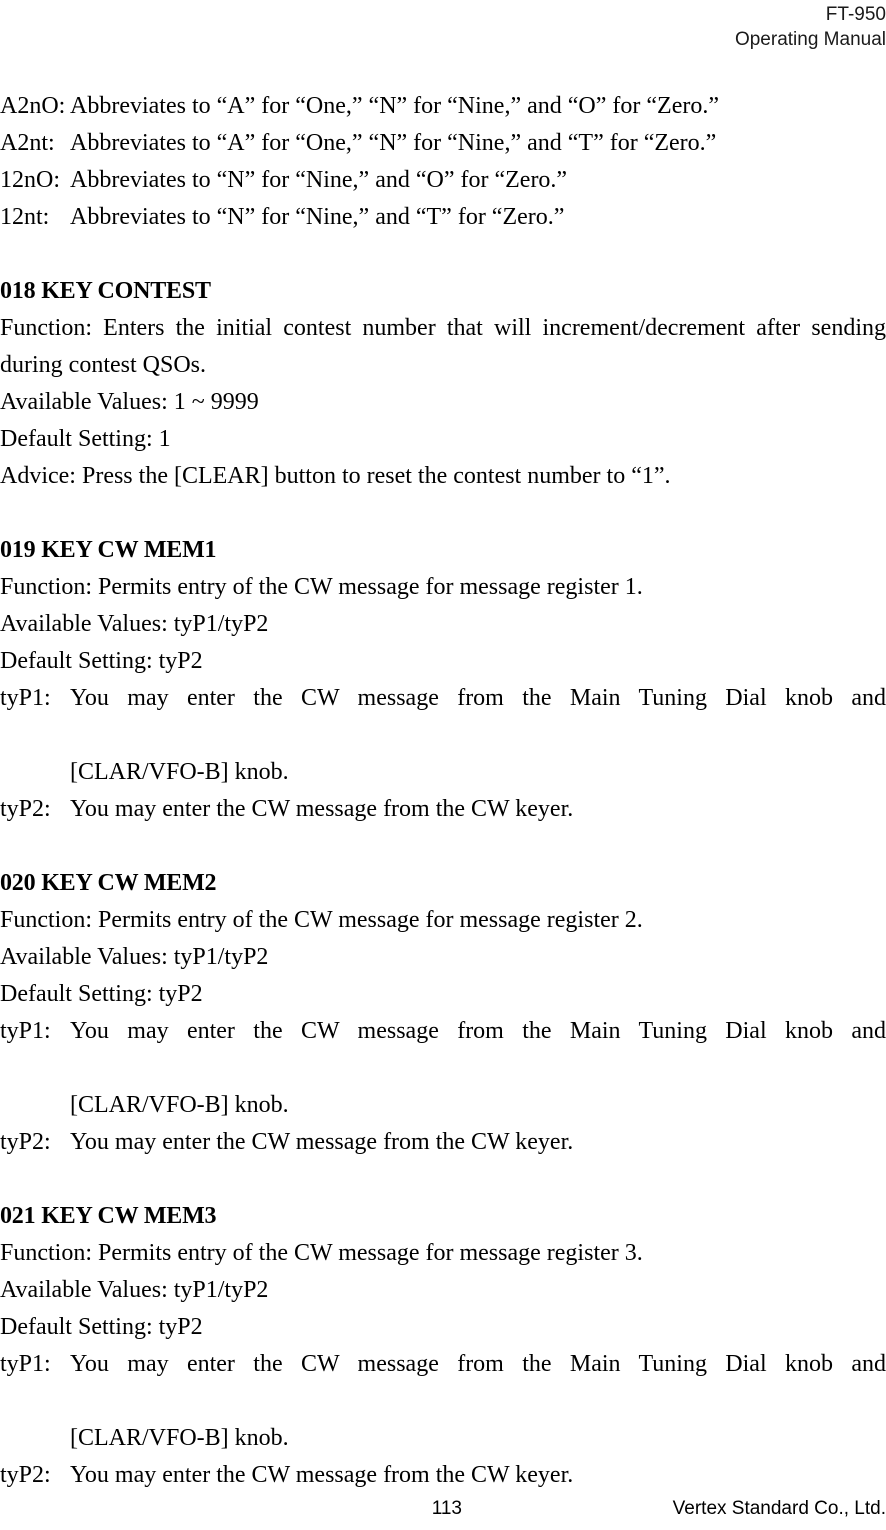 The width and height of the screenshot is (886, 1530). Describe the element at coordinates (179, 1438) in the screenshot. I see `menu-021-type1-line2: [CLAR/VFO-B] knob.` at that location.